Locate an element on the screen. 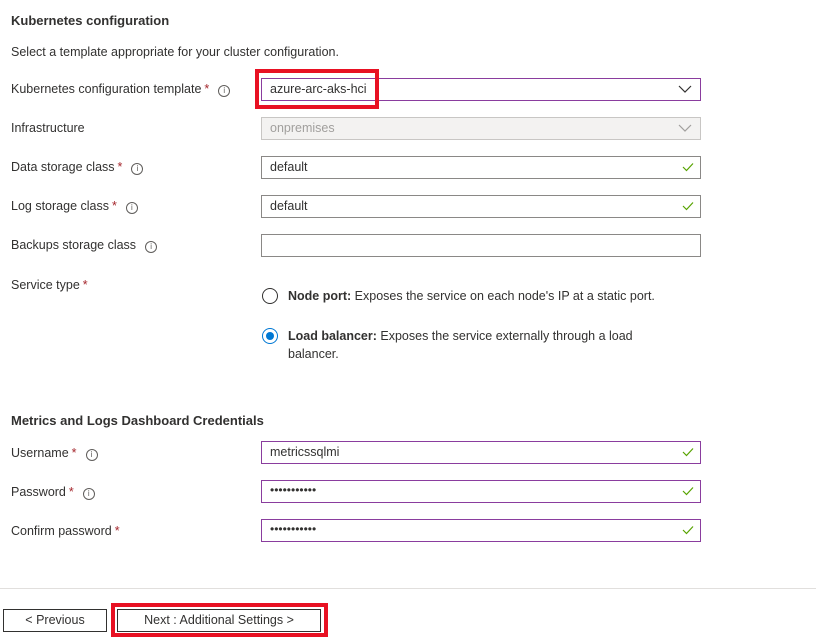 This screenshot has width=816, height=637. footer-divider is located at coordinates (408, 588).